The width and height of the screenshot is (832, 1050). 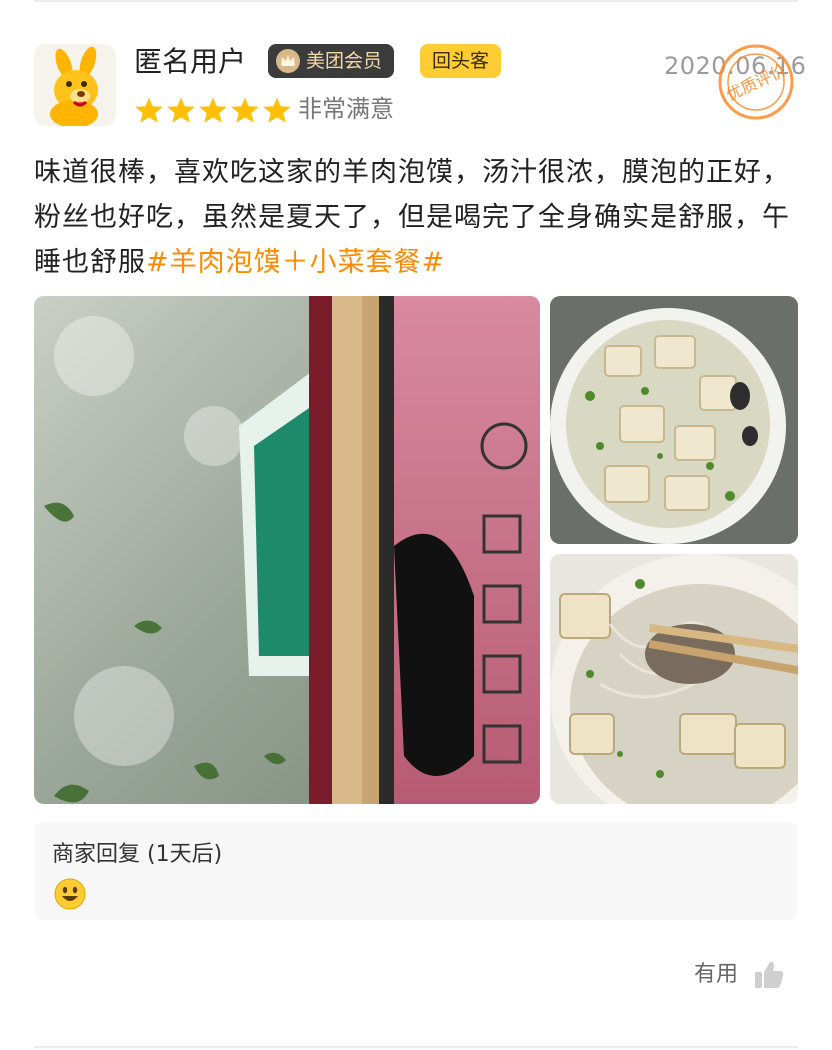 I want to click on helpful-label: 有用, so click(x=716, y=974).